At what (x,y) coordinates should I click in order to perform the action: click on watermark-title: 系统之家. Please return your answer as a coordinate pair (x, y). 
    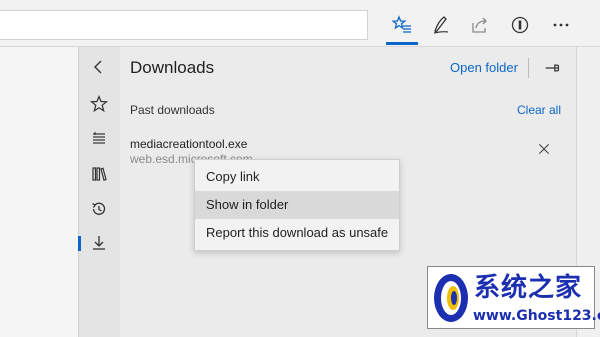
    Looking at the image, I should click on (528, 288).